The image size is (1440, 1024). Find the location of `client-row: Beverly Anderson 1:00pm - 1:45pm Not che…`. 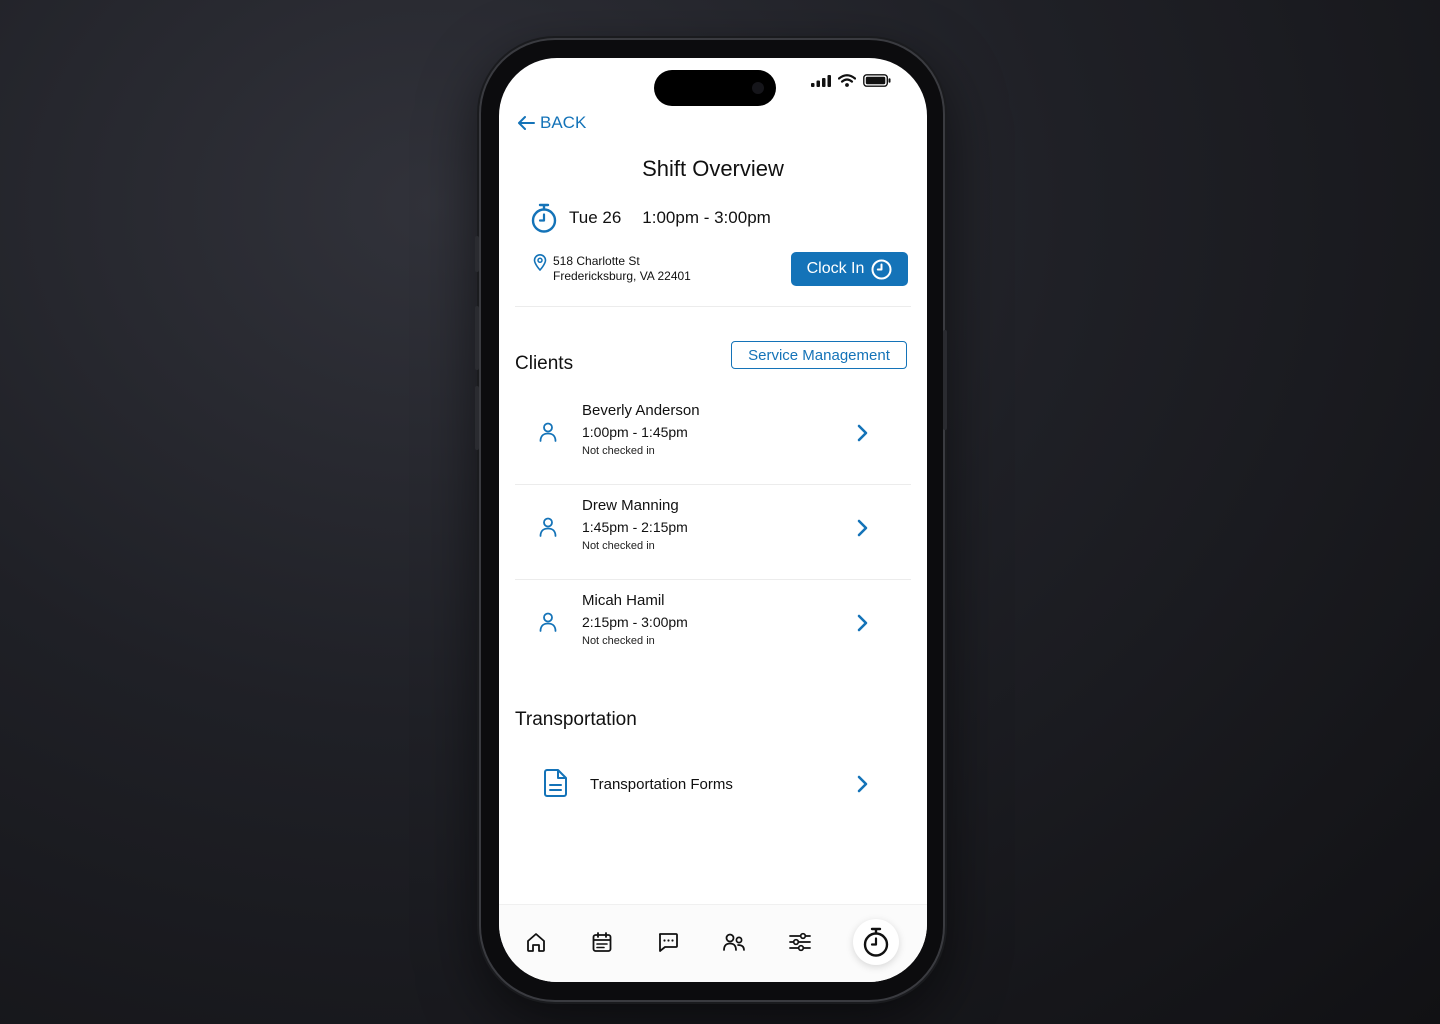

client-row: Beverly Anderson 1:00pm - 1:45pm Not che… is located at coordinates (713, 437).